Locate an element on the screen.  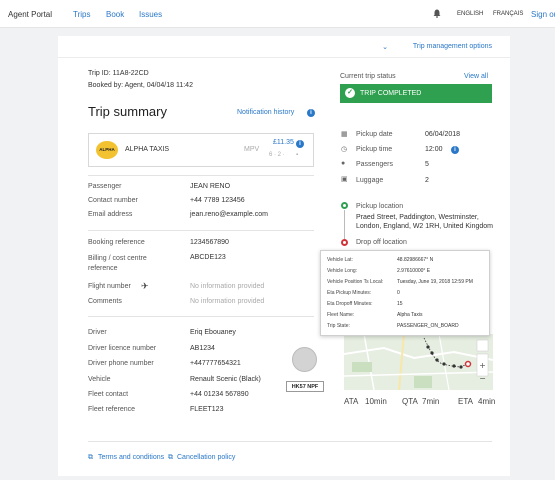
luggage-label: Luggage is located at coordinates (370, 180).